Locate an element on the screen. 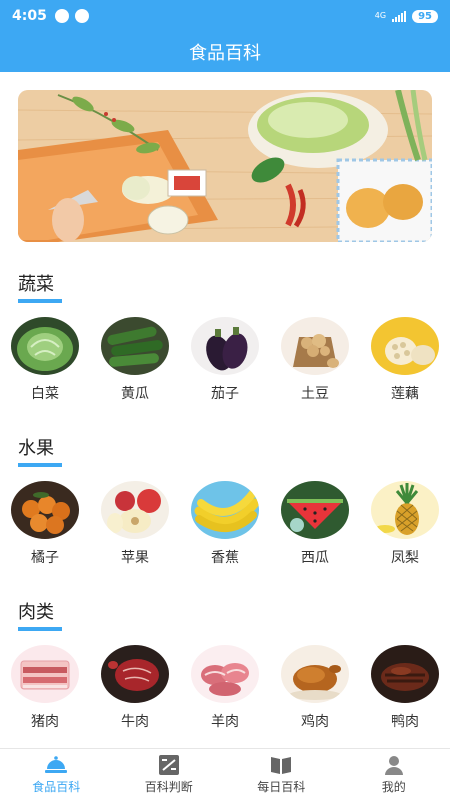 This screenshot has height=800, width=450. tab-label: 食品百科 is located at coordinates (56, 786).